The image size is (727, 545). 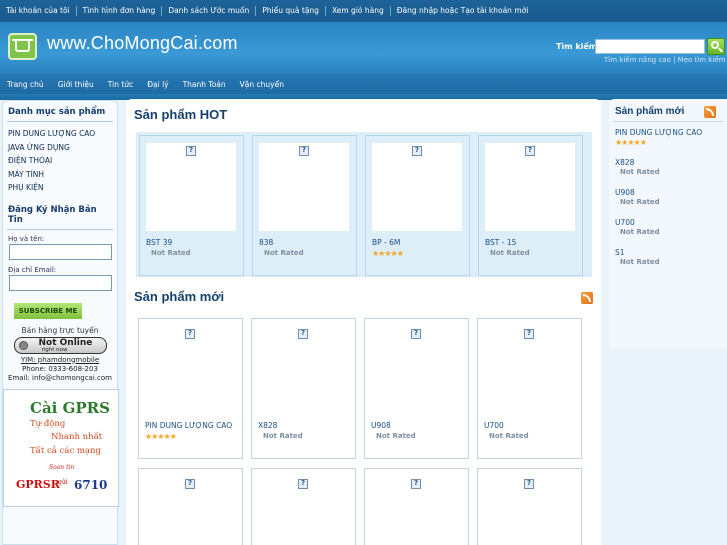 I want to click on online-status-sub: right now, so click(x=54, y=349).